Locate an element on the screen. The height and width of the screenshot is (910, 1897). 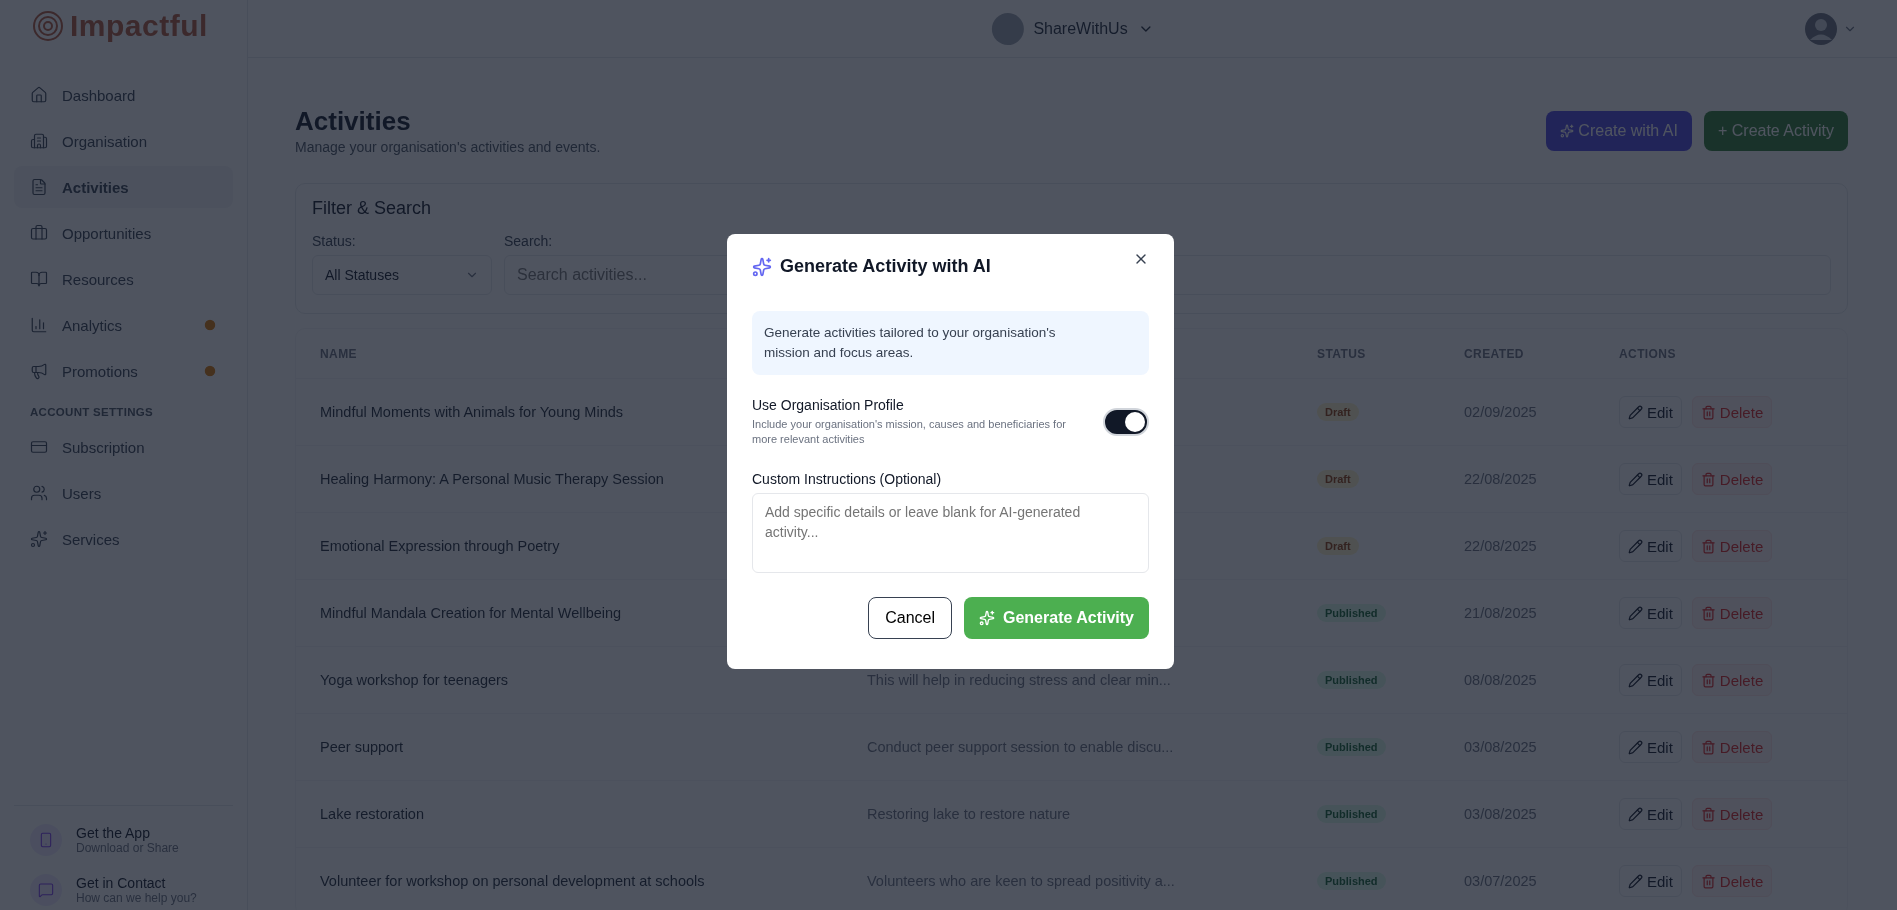
table-cell: Mindful Moments with Animals for Young Minds is located at coordinates (472, 412).